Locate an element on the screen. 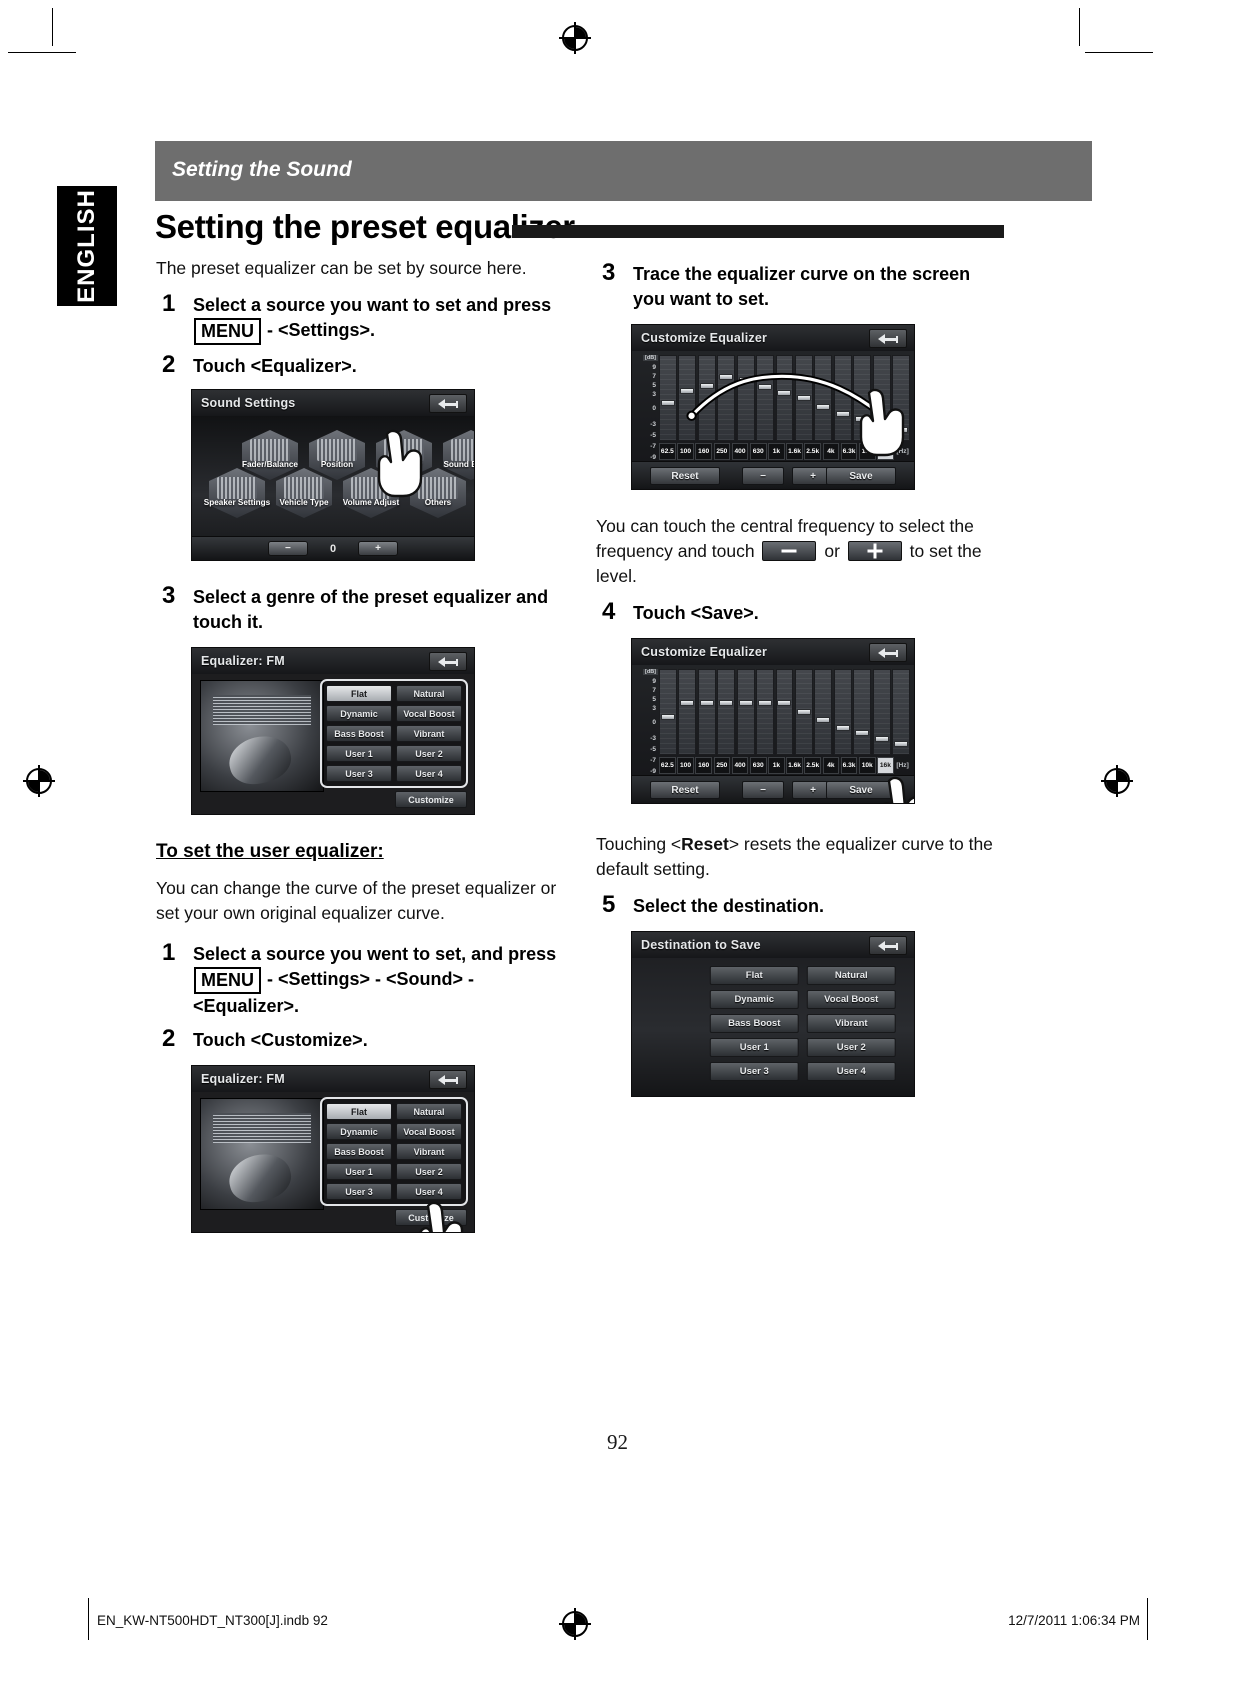 The height and width of the screenshot is (1690, 1235). dest-bass-boost: Bass Boost is located at coordinates (754, 1023).